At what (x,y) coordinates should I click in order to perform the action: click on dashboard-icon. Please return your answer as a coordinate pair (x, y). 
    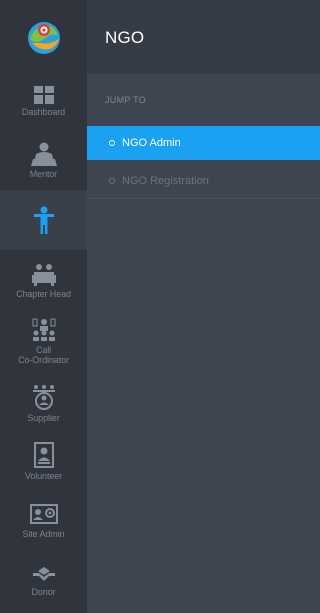
    Looking at the image, I should click on (43, 95).